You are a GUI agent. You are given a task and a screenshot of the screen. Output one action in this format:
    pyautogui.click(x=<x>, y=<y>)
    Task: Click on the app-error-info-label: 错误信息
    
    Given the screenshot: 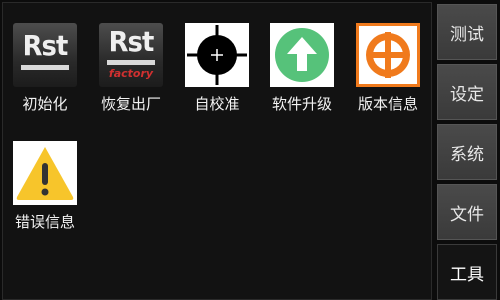 What is the action you would take?
    pyautogui.click(x=44, y=222)
    